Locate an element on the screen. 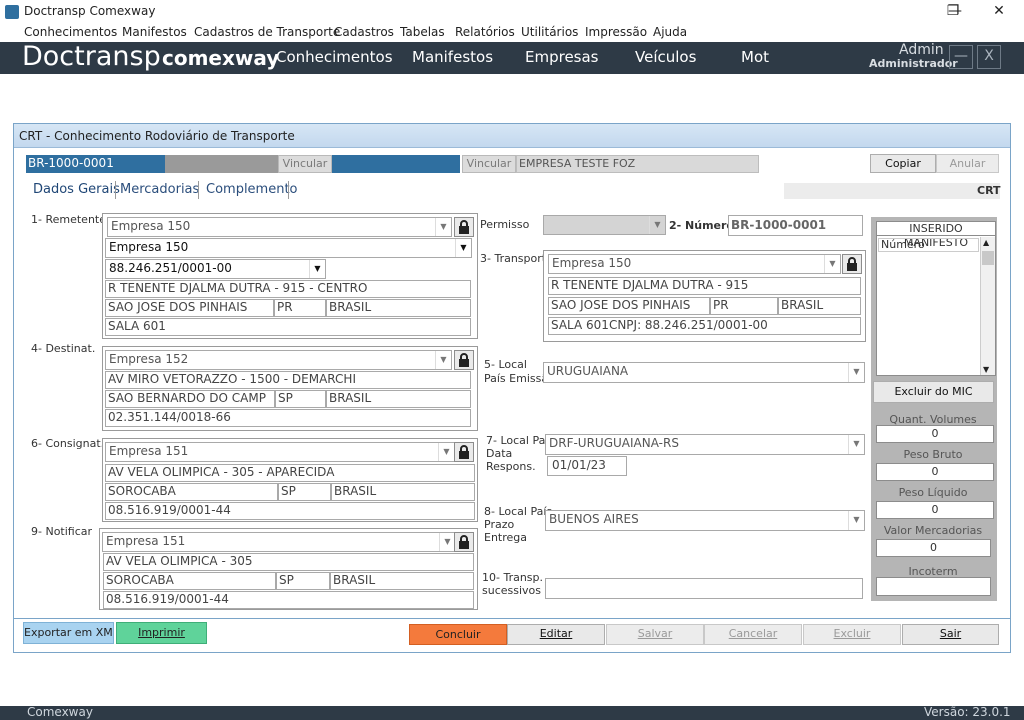 This screenshot has width=1024, height=720. transportador-endereco: R TENENTE DJALMA DUTRA - 915 is located at coordinates (704, 286).